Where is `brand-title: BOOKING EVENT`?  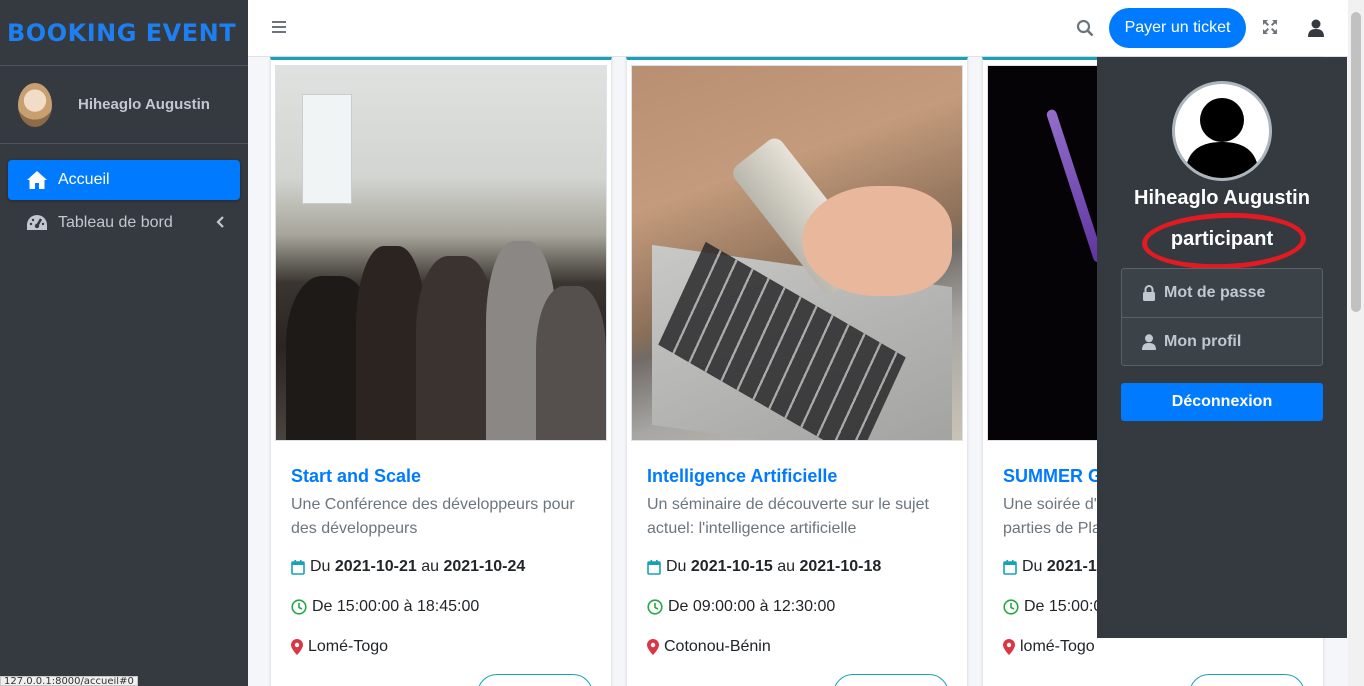
brand-title: BOOKING EVENT is located at coordinates (121, 33).